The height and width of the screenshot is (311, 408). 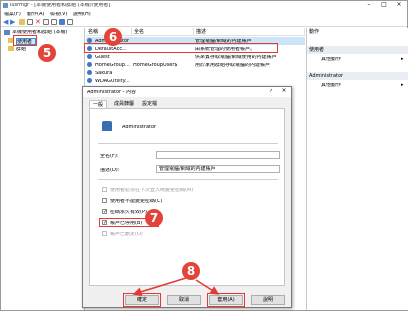 I want to click on arrow-to-ok, so click(x=159, y=287).